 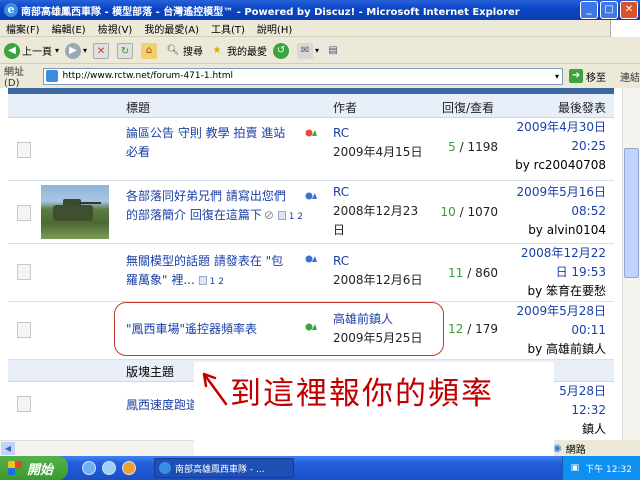 I want to click on menu-view: 檢視(V), so click(x=115, y=28).